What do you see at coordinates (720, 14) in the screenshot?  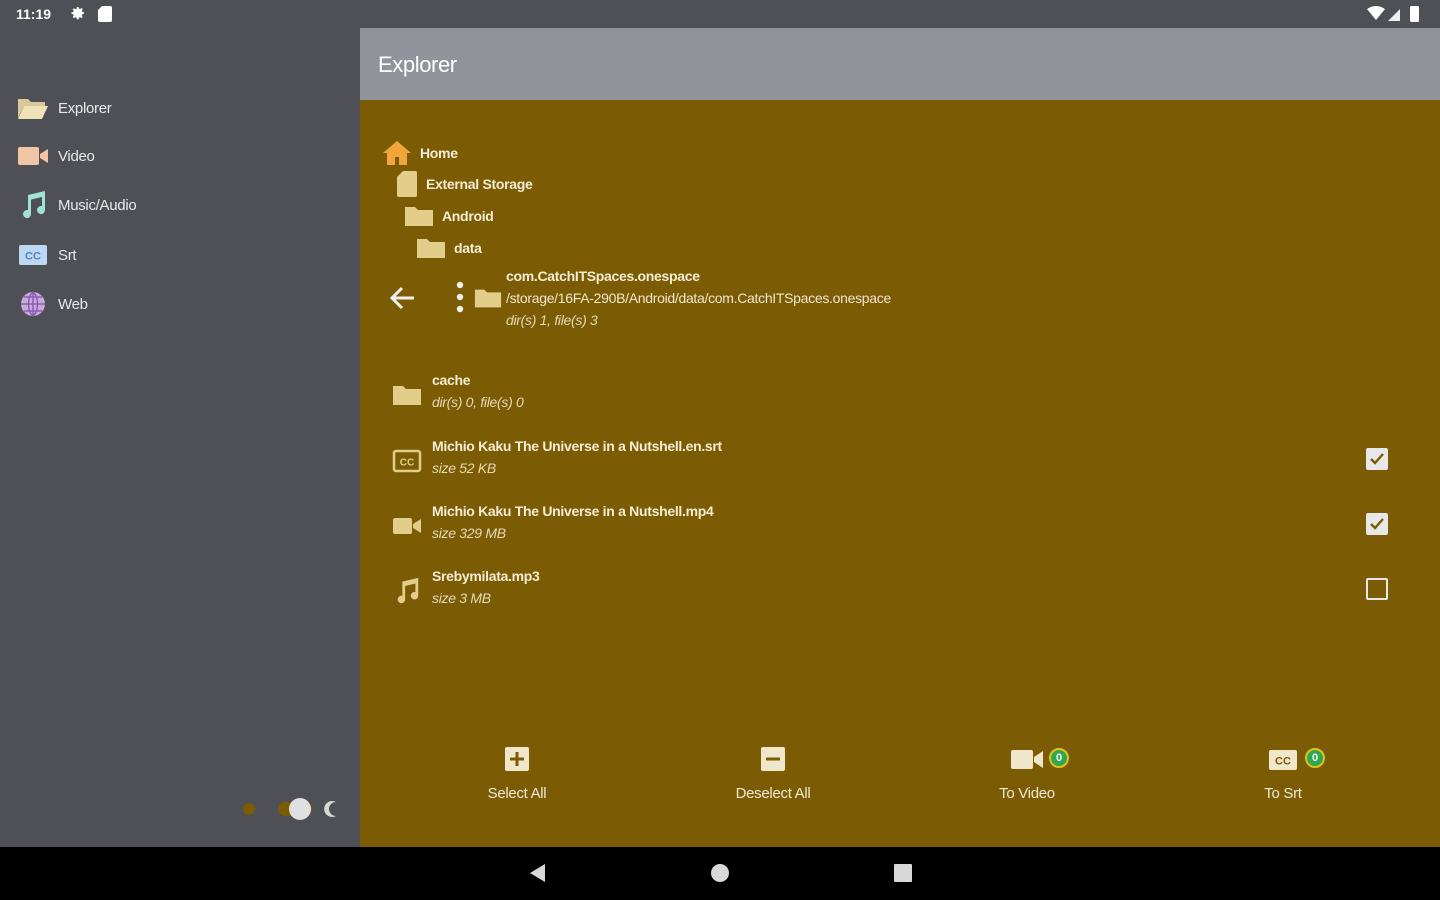 I see `status-bar: 11:19` at bounding box center [720, 14].